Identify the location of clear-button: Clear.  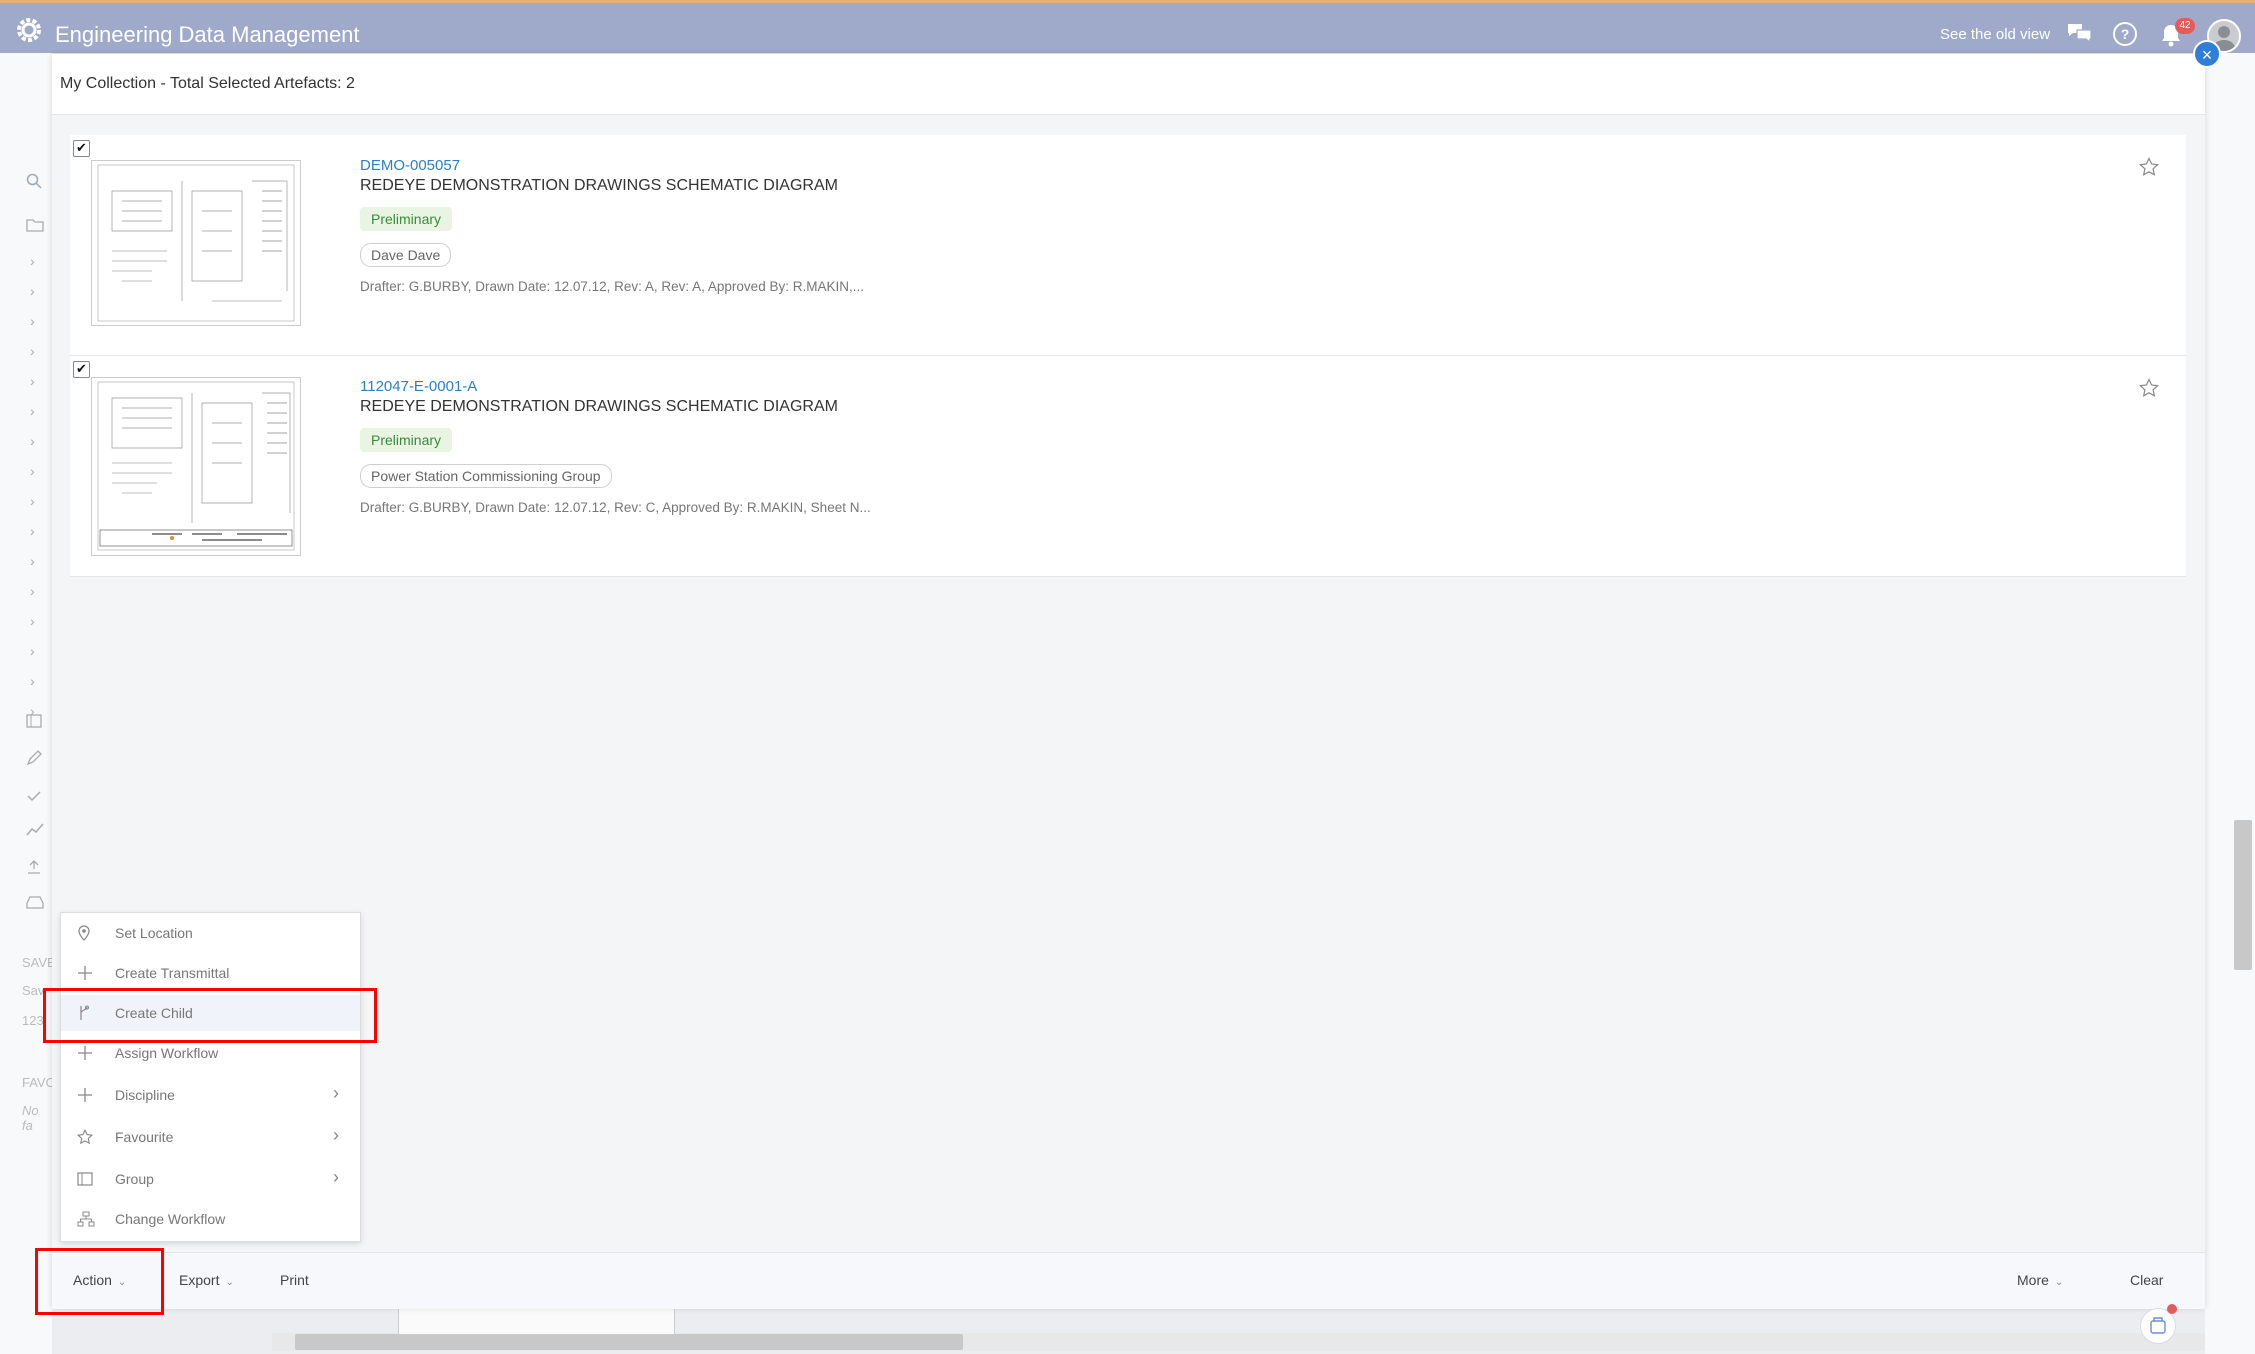
(2146, 1280).